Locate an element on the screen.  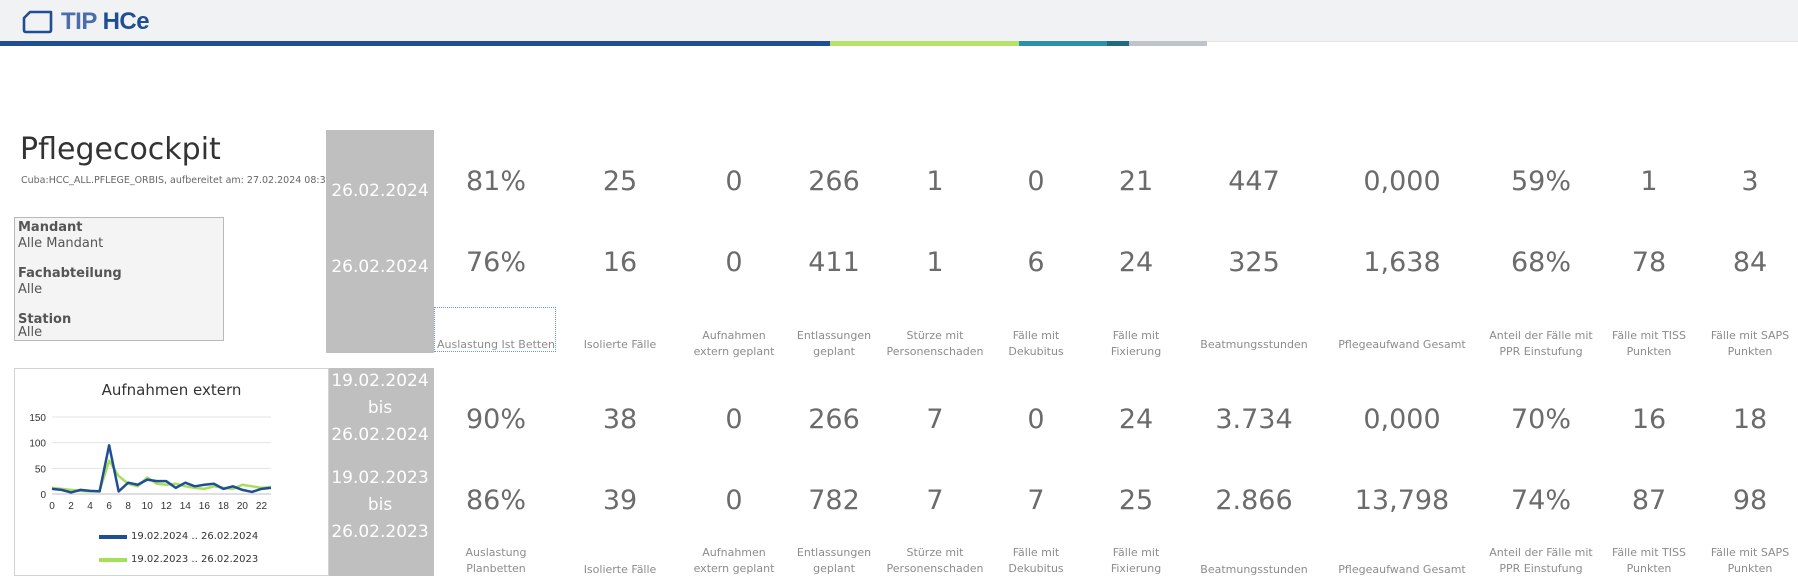
x-tick-label: 20 is located at coordinates (243, 506).